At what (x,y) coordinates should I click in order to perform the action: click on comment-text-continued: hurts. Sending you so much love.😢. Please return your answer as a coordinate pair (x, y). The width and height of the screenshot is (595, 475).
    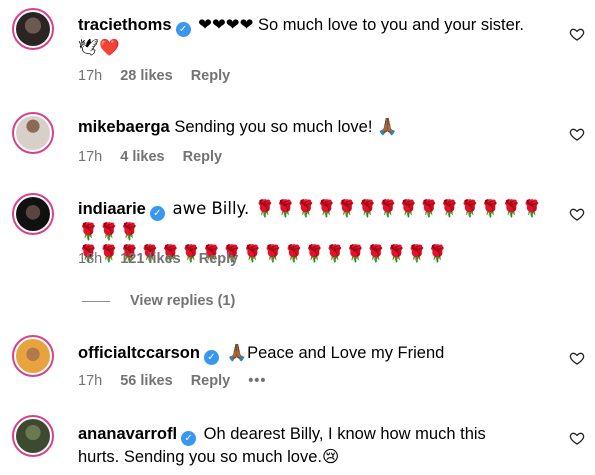
    Looking at the image, I should click on (209, 457).